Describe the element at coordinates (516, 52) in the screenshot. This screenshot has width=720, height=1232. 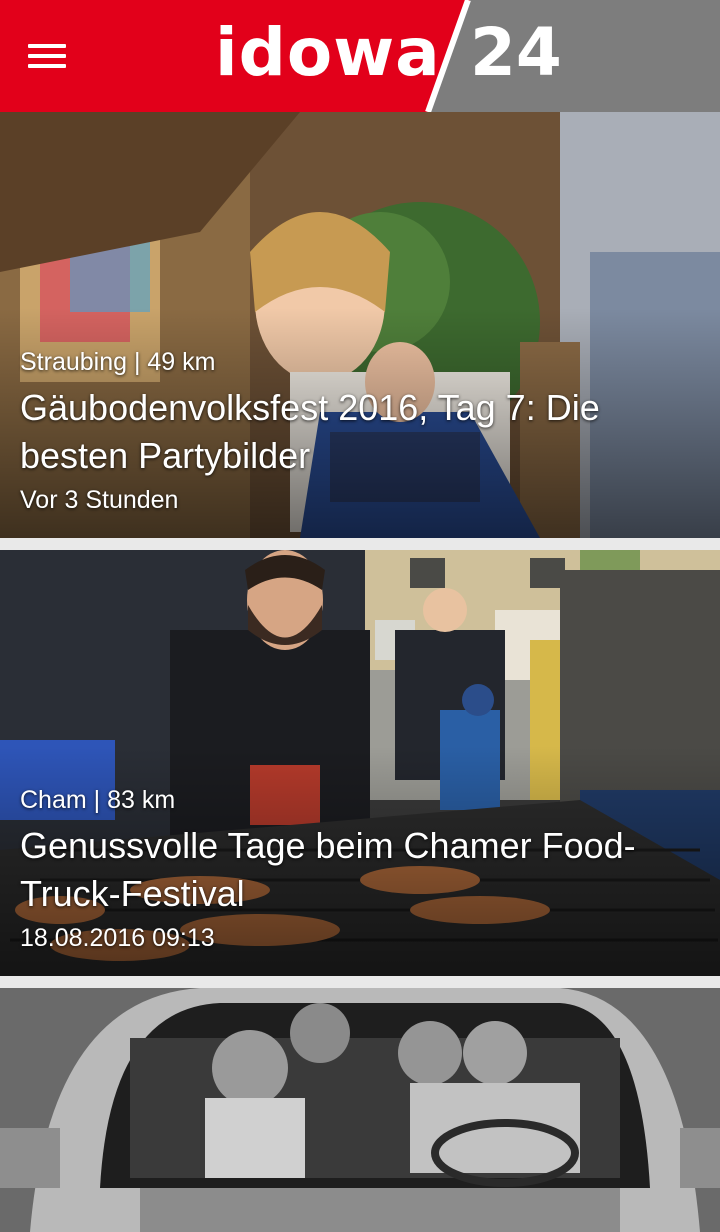
I see `logo-secondary: 24` at that location.